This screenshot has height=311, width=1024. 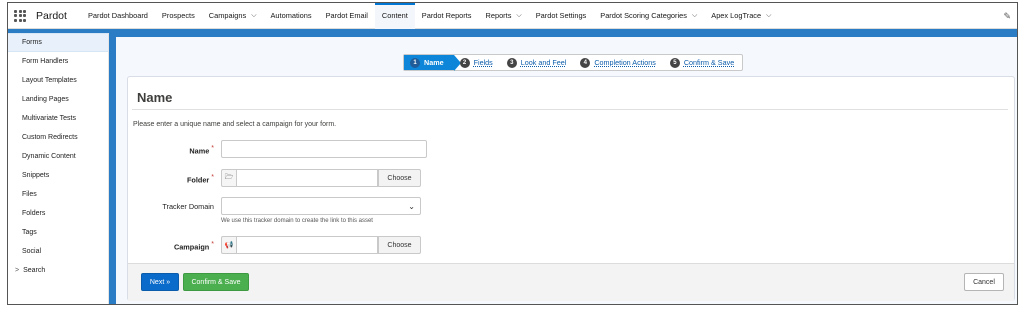 I want to click on nav-item-label: Prospects, so click(x=178, y=15).